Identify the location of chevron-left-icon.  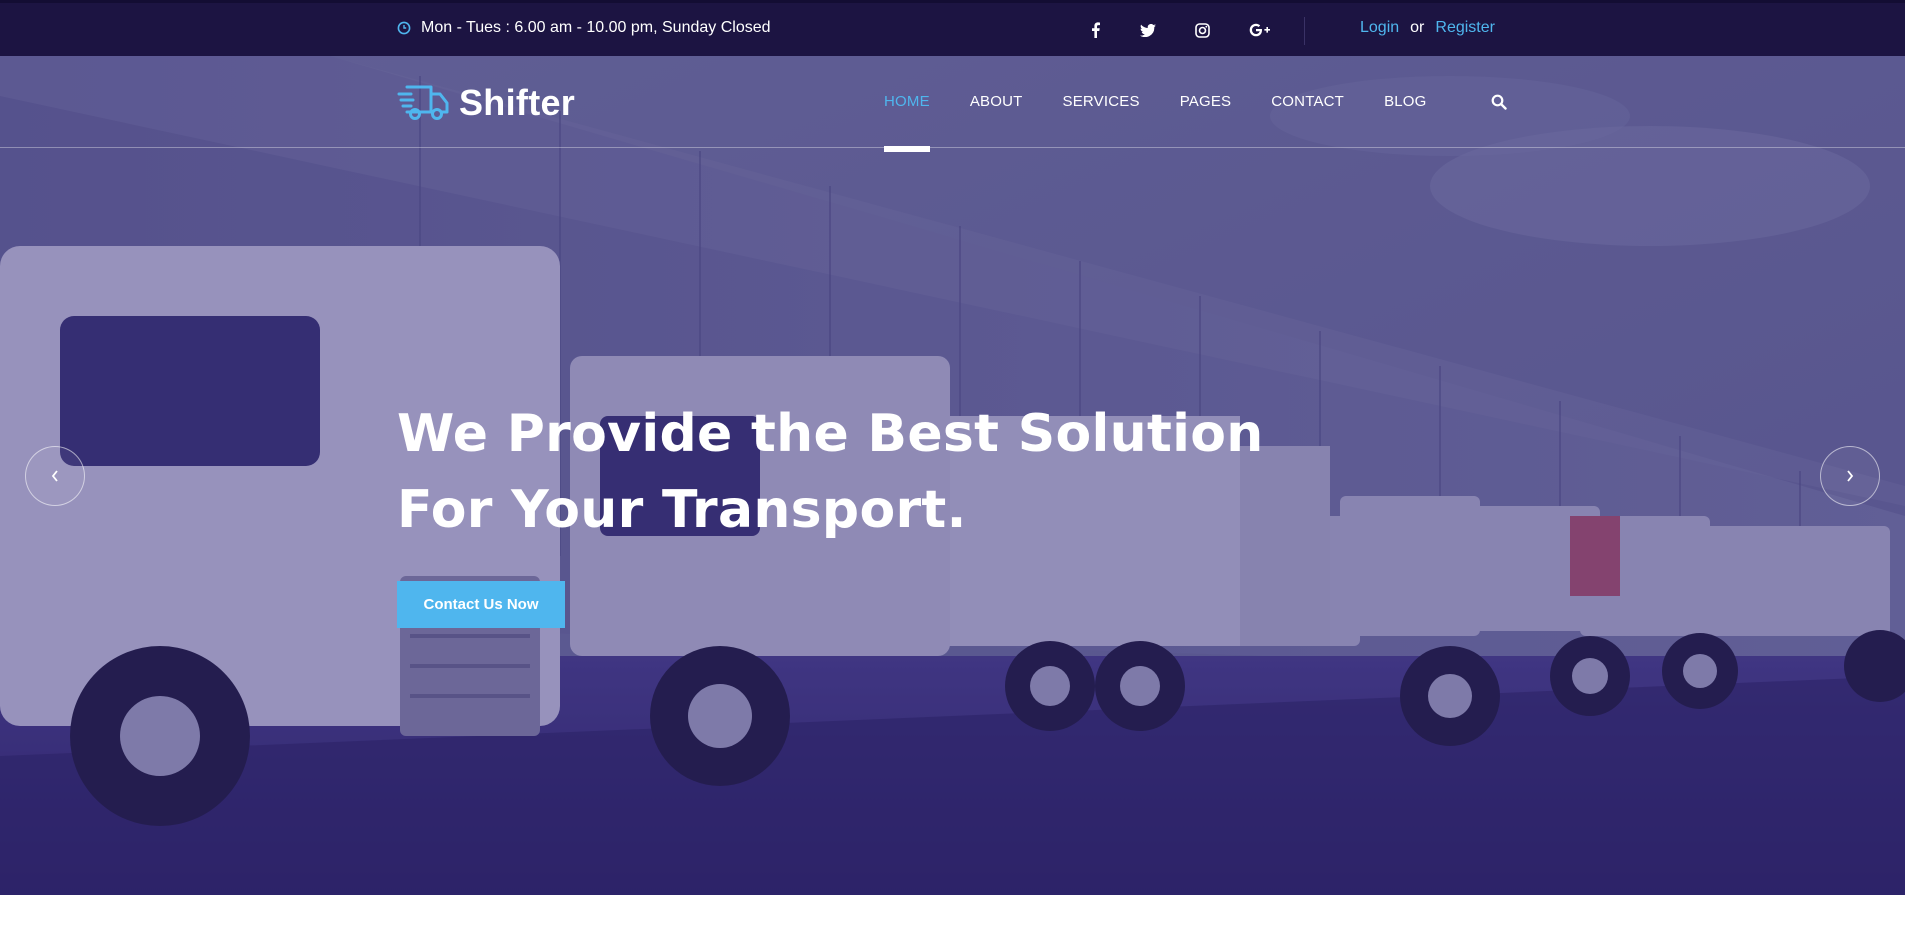
(54, 476).